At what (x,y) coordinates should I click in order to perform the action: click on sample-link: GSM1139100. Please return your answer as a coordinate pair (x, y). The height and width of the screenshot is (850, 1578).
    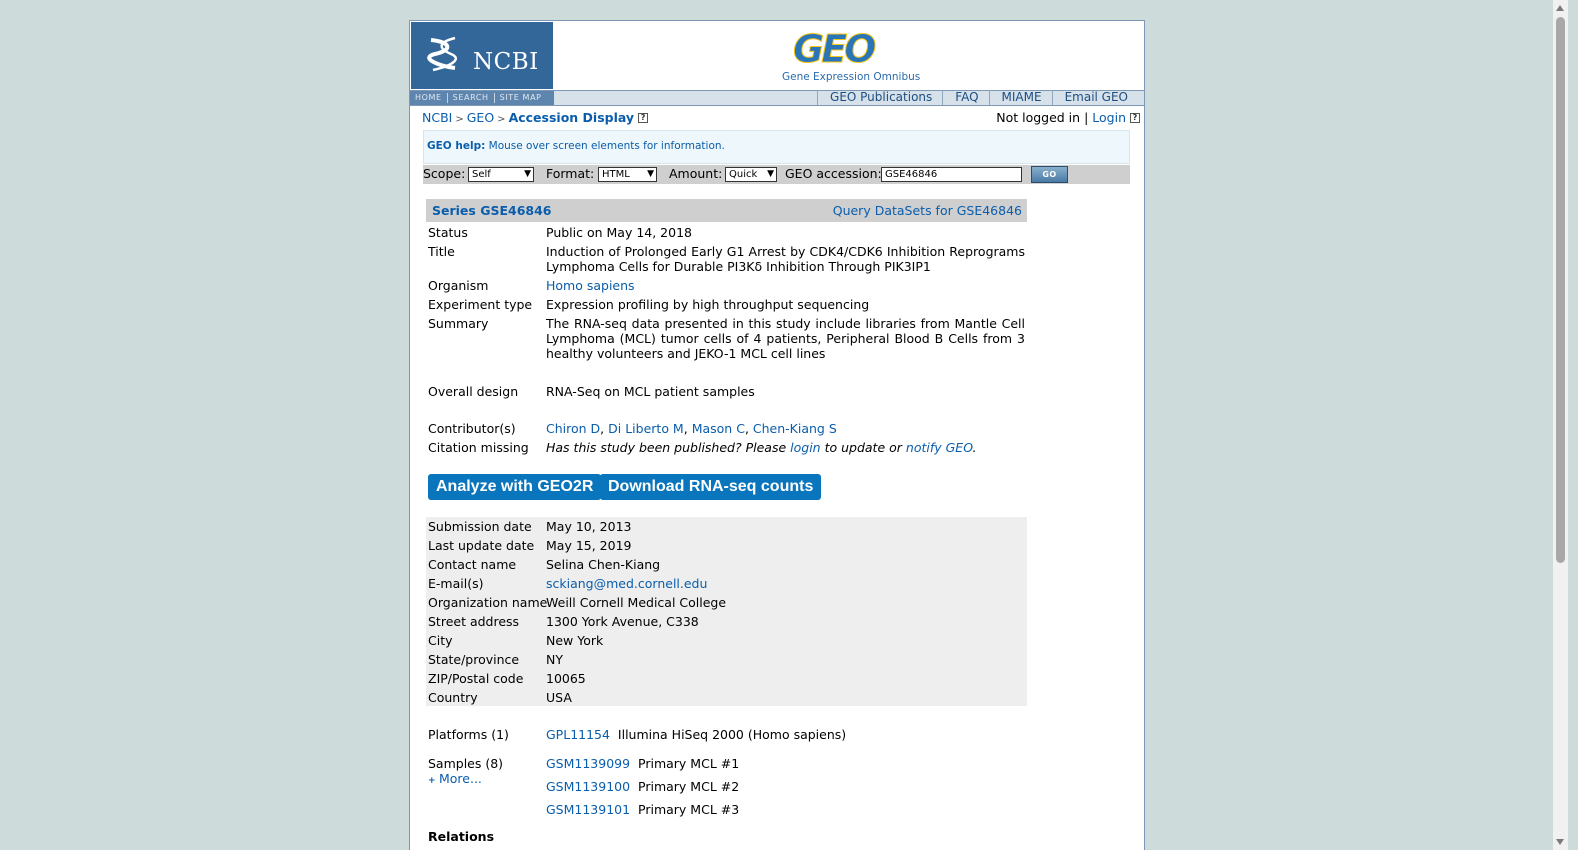
    Looking at the image, I should click on (588, 786).